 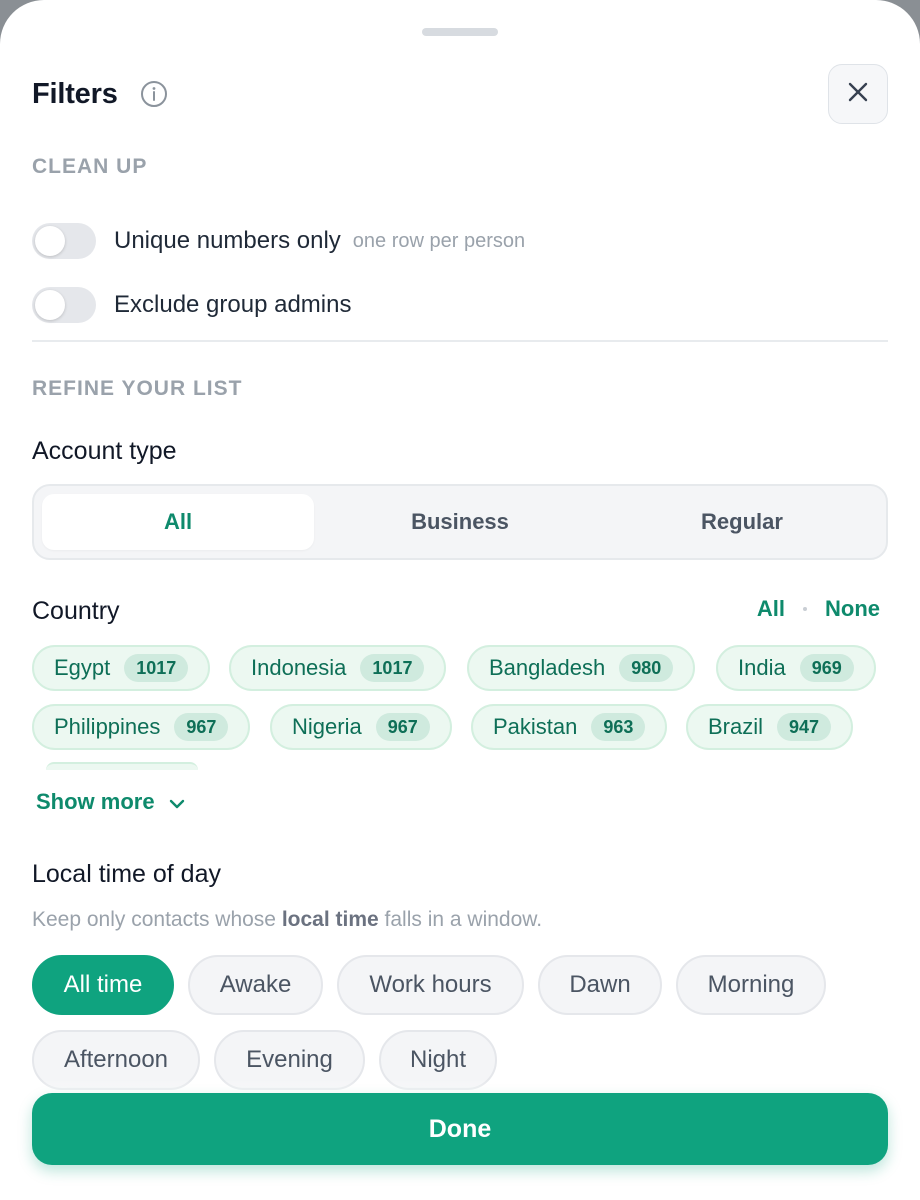 I want to click on country-chip-clipped, so click(x=122, y=766).